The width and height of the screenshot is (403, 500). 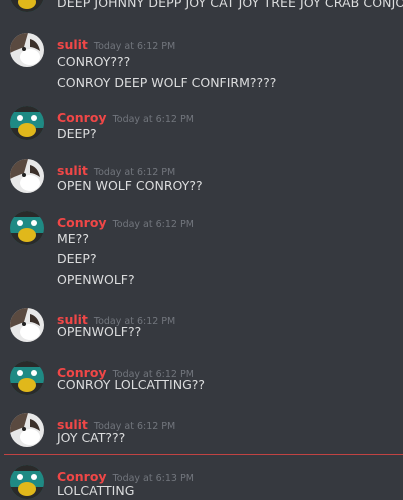 I want to click on message-text: ME??, so click(x=73, y=238).